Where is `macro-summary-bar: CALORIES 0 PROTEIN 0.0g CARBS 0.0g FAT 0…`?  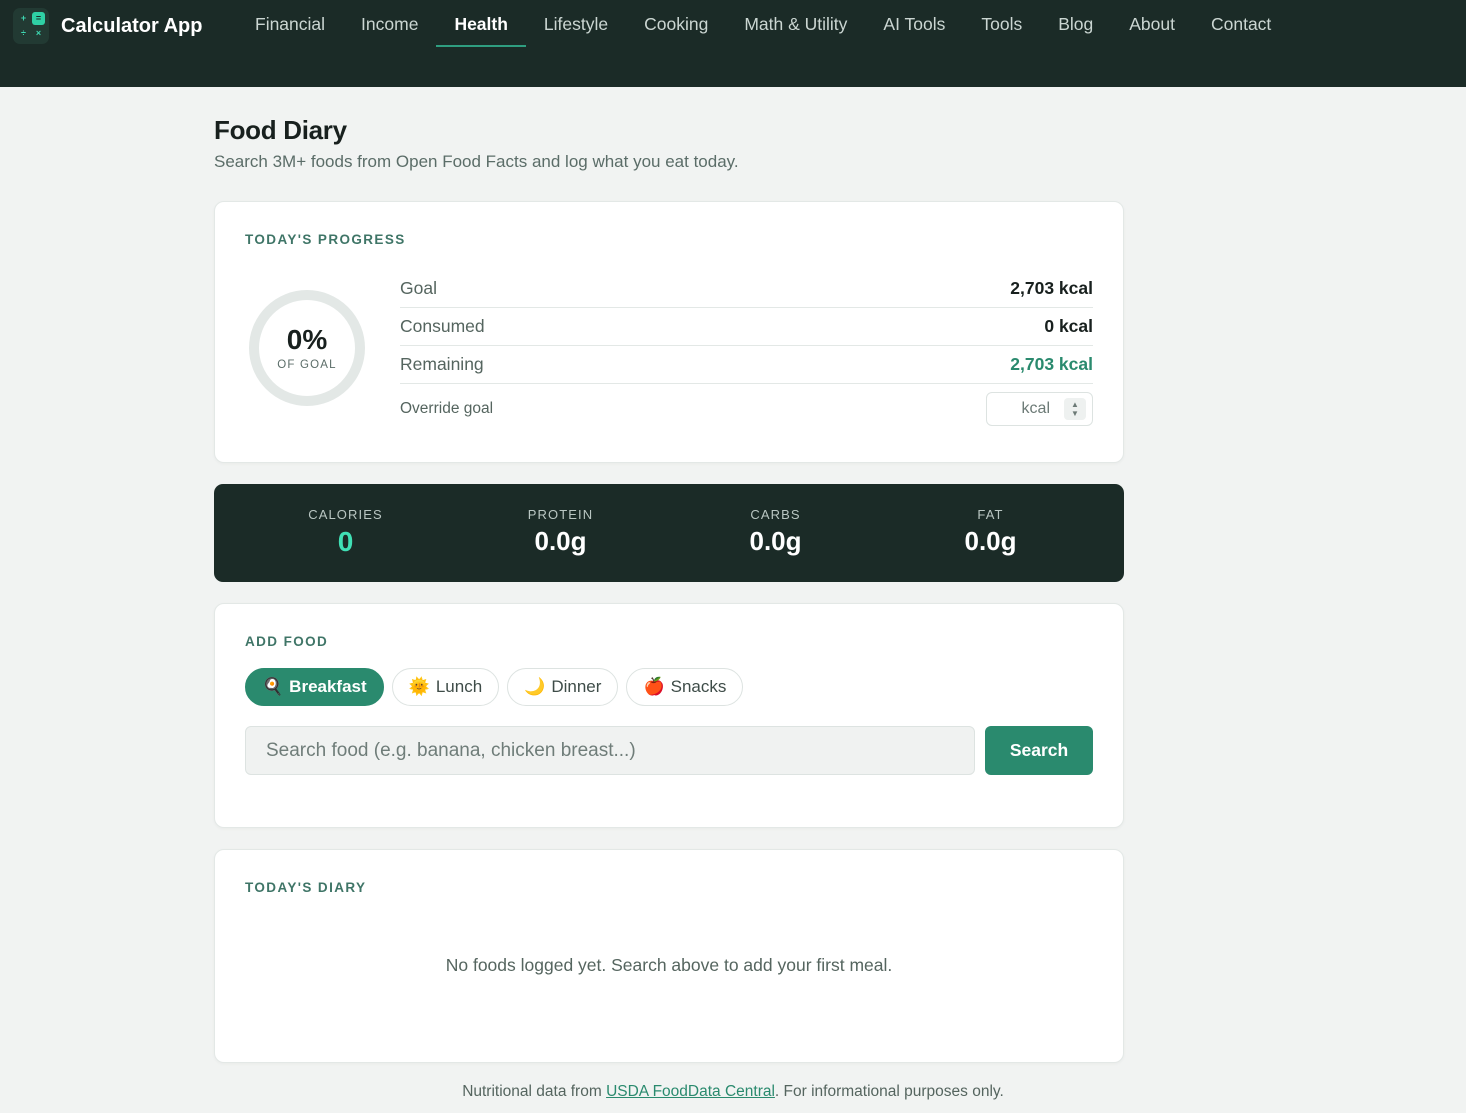 macro-summary-bar: CALORIES 0 PROTEIN 0.0g CARBS 0.0g FAT 0… is located at coordinates (669, 533).